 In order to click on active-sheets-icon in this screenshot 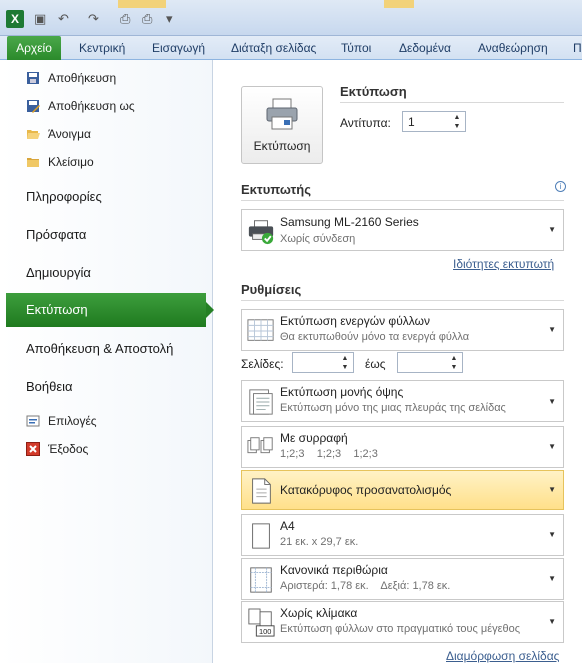, I will do `click(260, 330)`.